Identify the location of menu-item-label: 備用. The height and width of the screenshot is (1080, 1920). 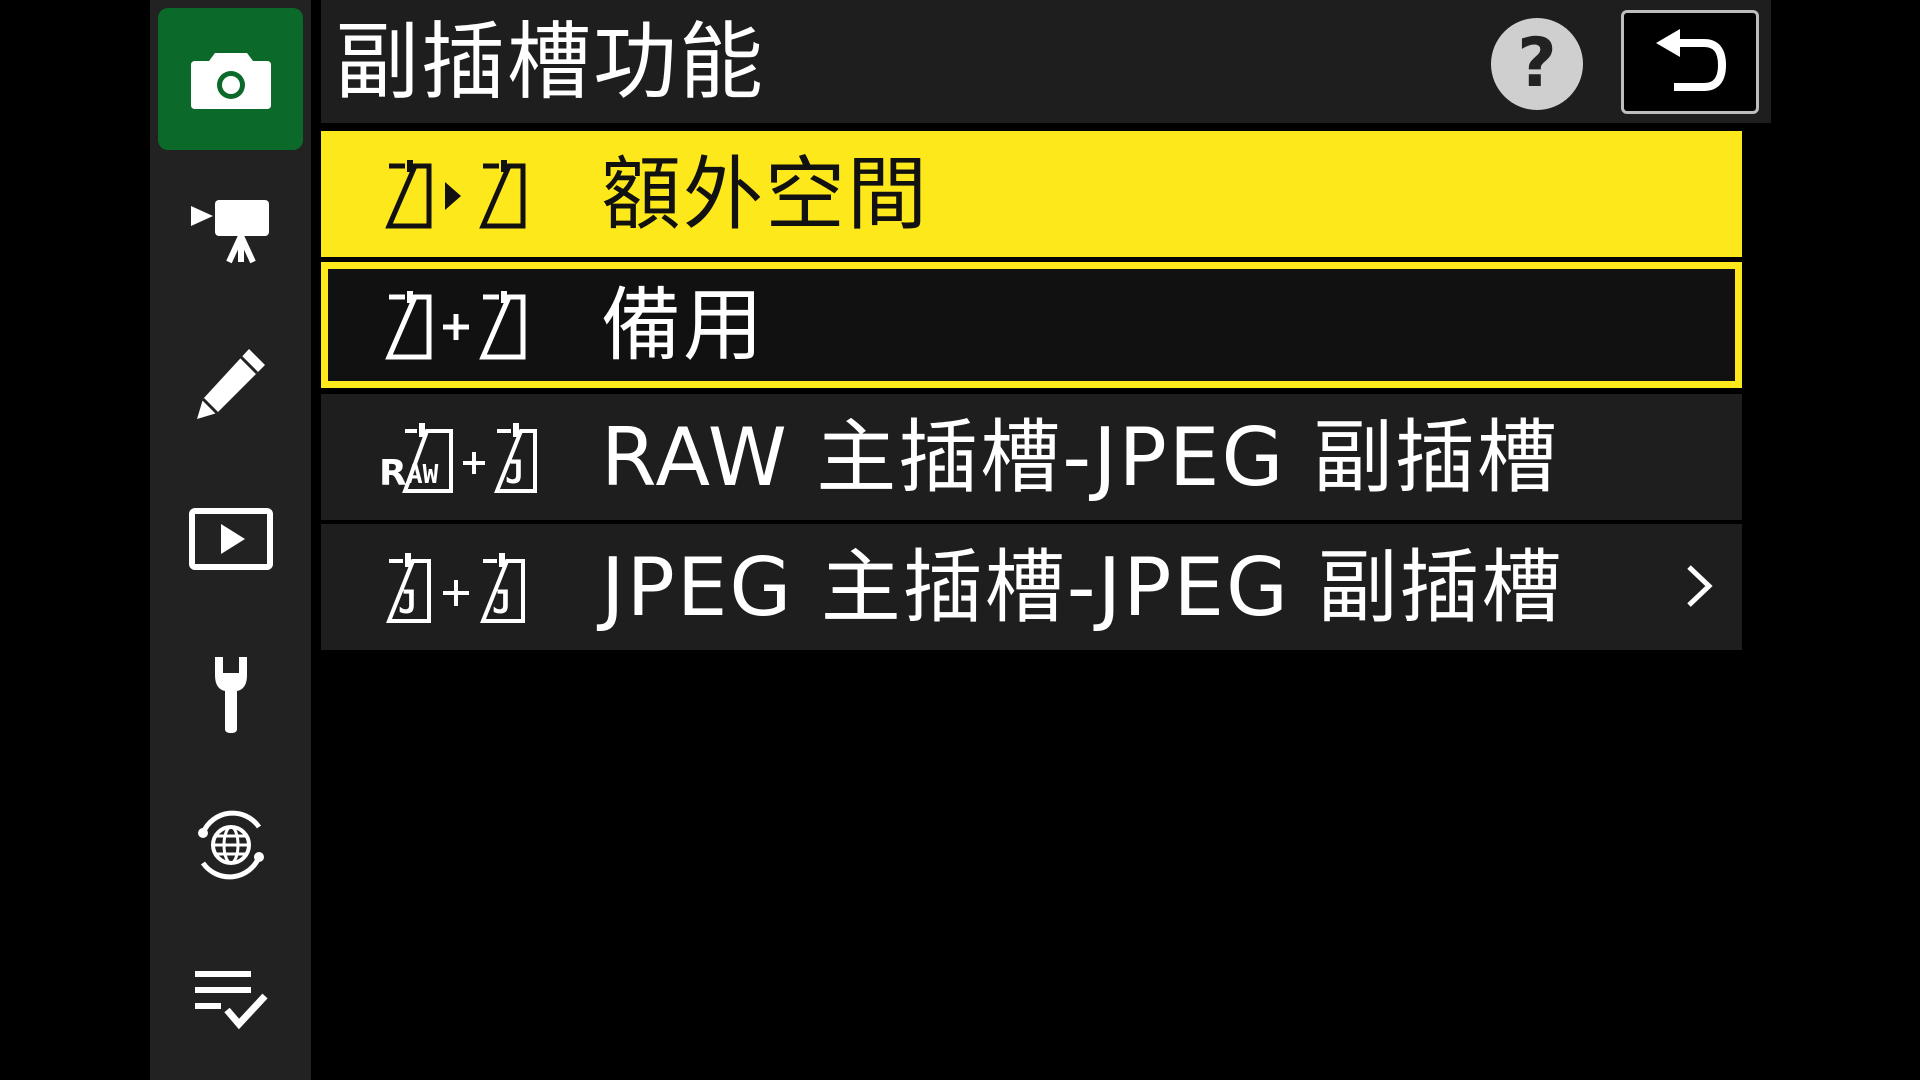
(683, 325).